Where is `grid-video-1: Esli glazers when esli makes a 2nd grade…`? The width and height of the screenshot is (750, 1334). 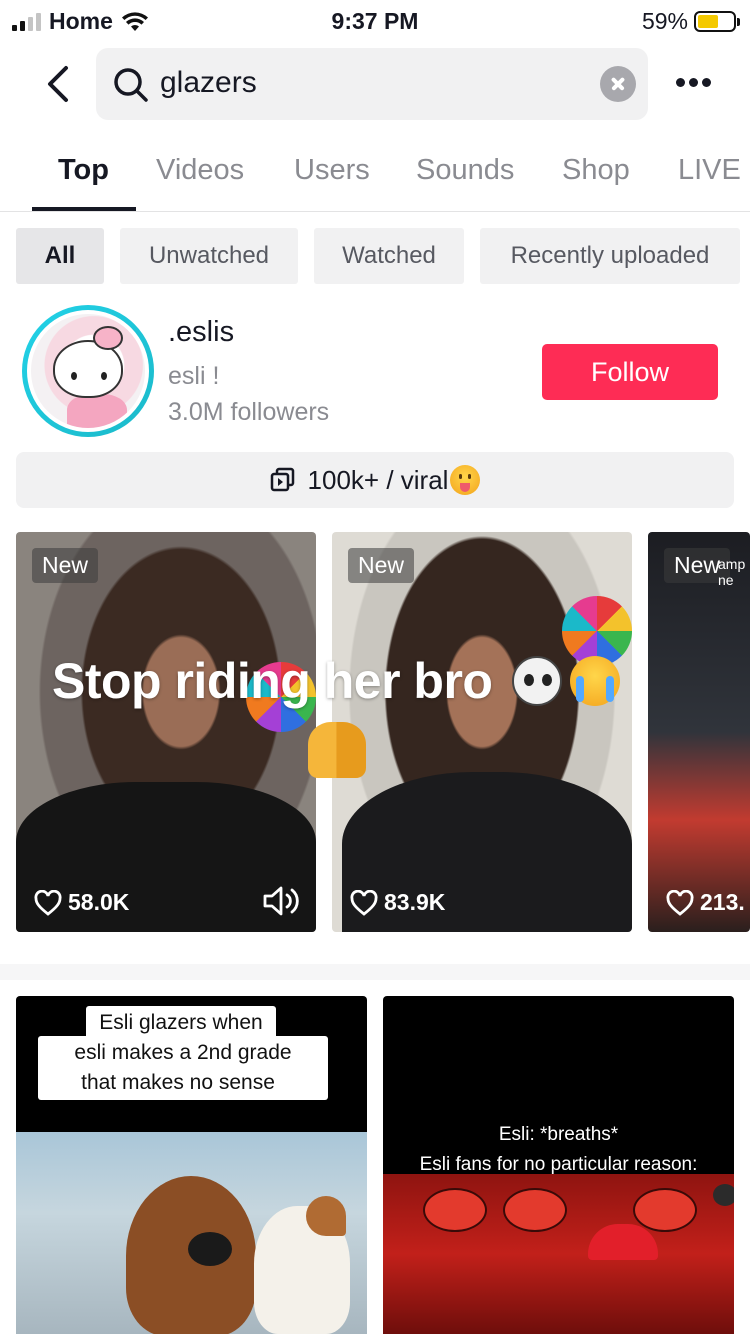 grid-video-1: Esli glazers when esli makes a 2nd grade… is located at coordinates (191, 1165).